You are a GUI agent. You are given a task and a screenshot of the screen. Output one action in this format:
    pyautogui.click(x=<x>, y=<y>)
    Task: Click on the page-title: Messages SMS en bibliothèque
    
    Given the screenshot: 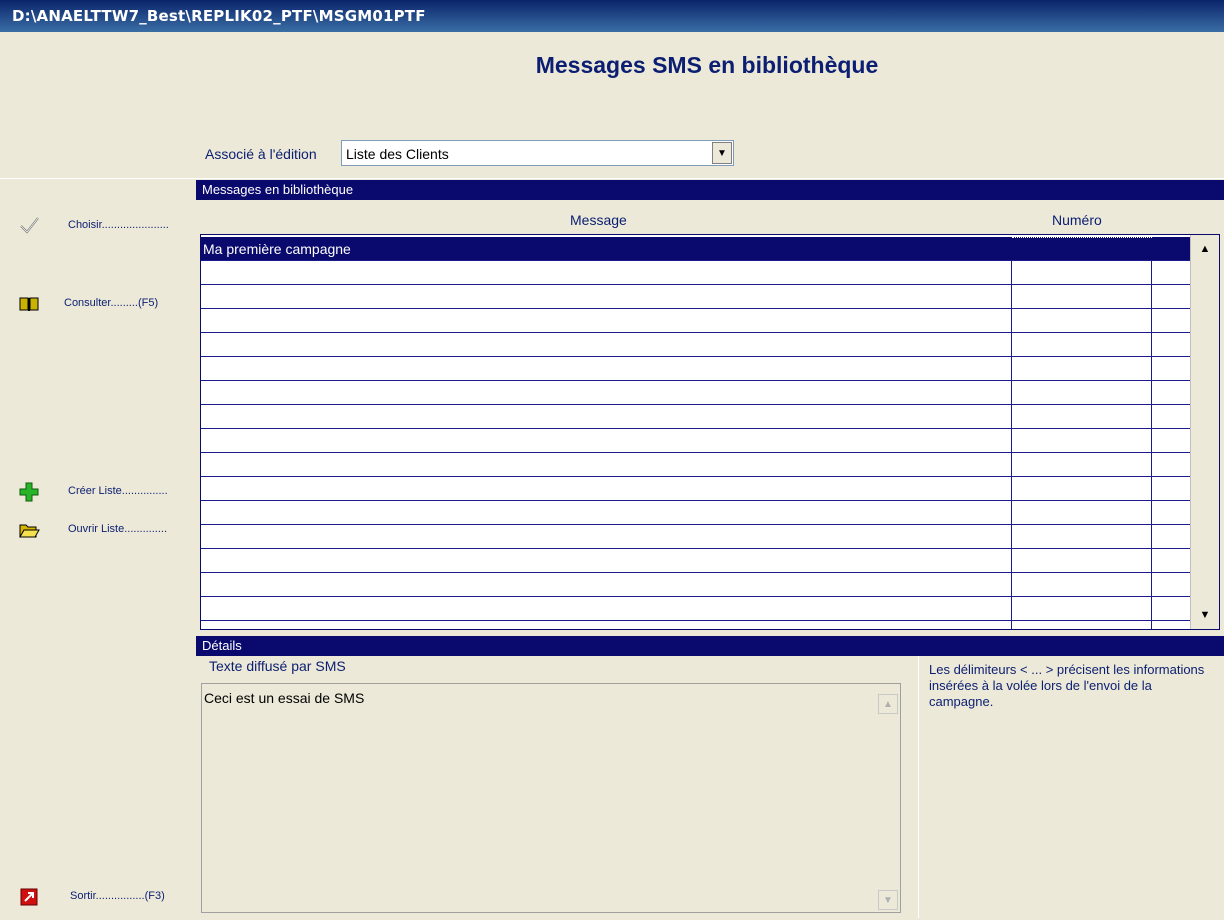 What is the action you would take?
    pyautogui.click(x=707, y=65)
    